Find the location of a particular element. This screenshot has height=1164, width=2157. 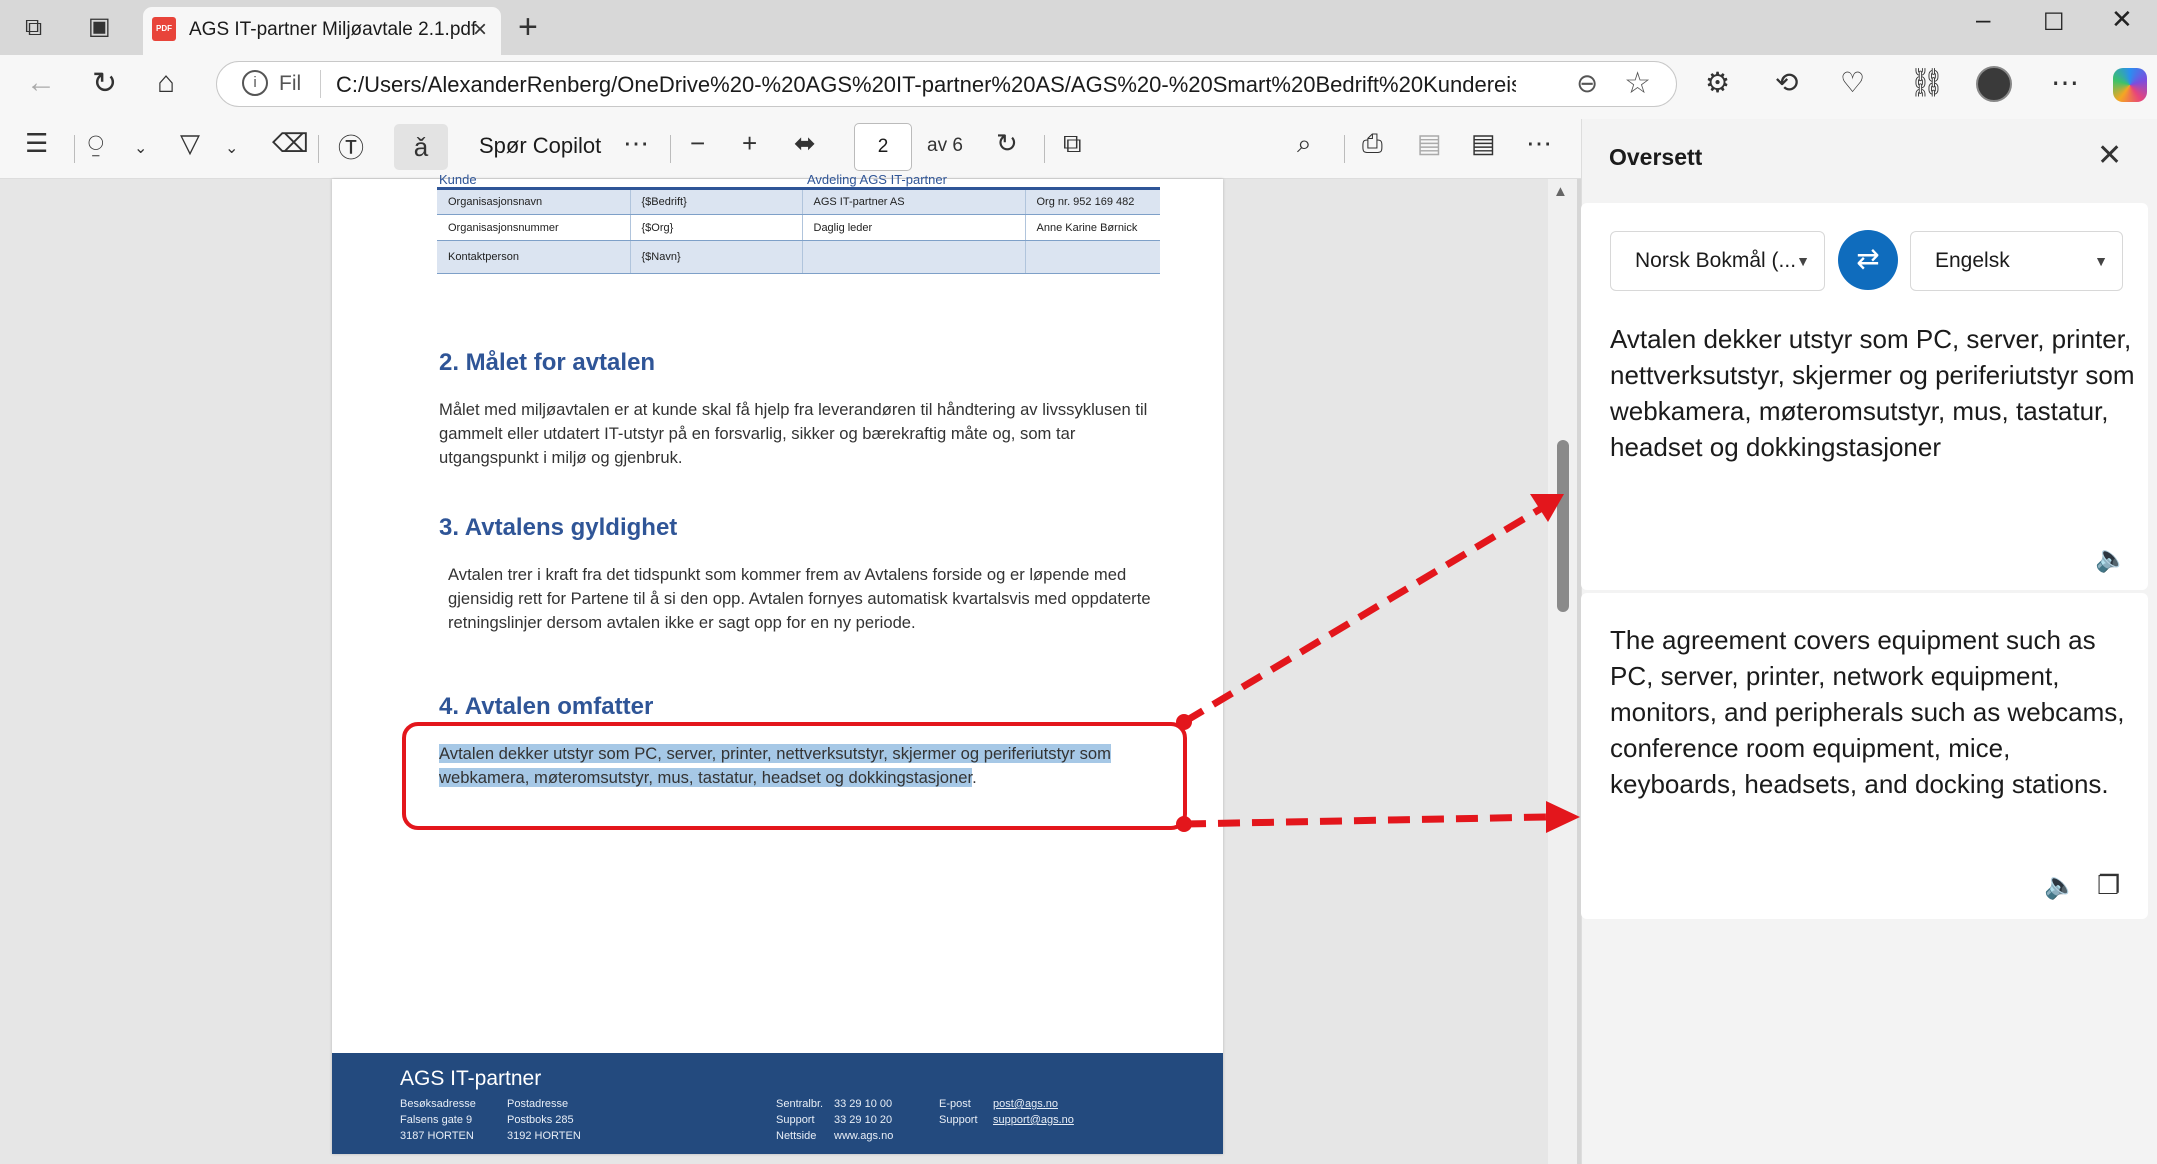

browser-essentials-icon: ♡ is located at coordinates (1852, 82).